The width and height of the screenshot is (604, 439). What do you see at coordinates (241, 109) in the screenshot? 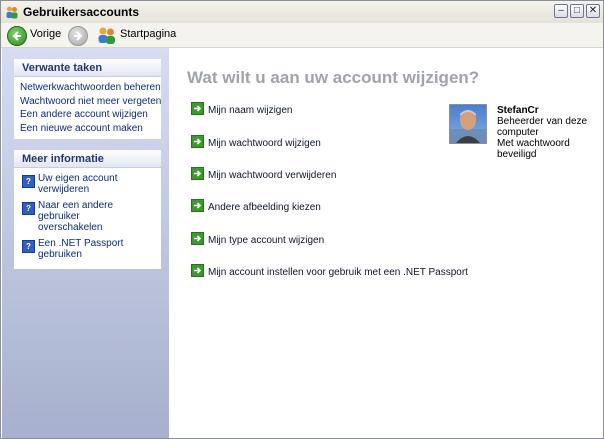
I see `action-change-name: Mijn naam wijzigen` at bounding box center [241, 109].